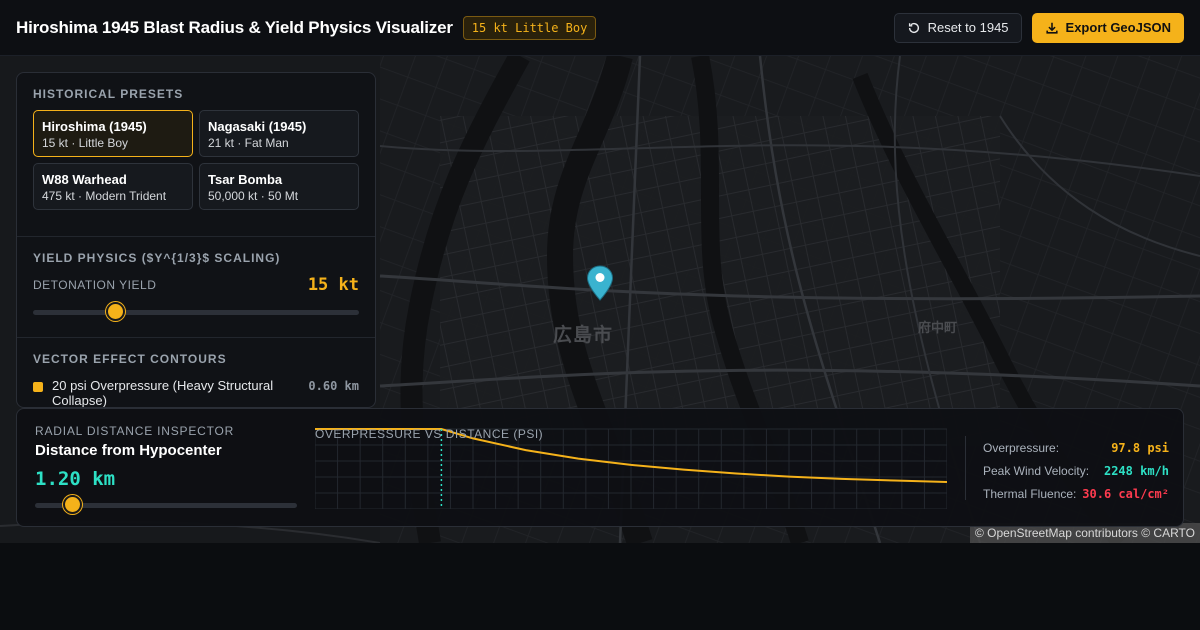  What do you see at coordinates (135, 431) in the screenshot?
I see `inspector-kicker: RADIAL DISTANCE INSPECTOR` at bounding box center [135, 431].